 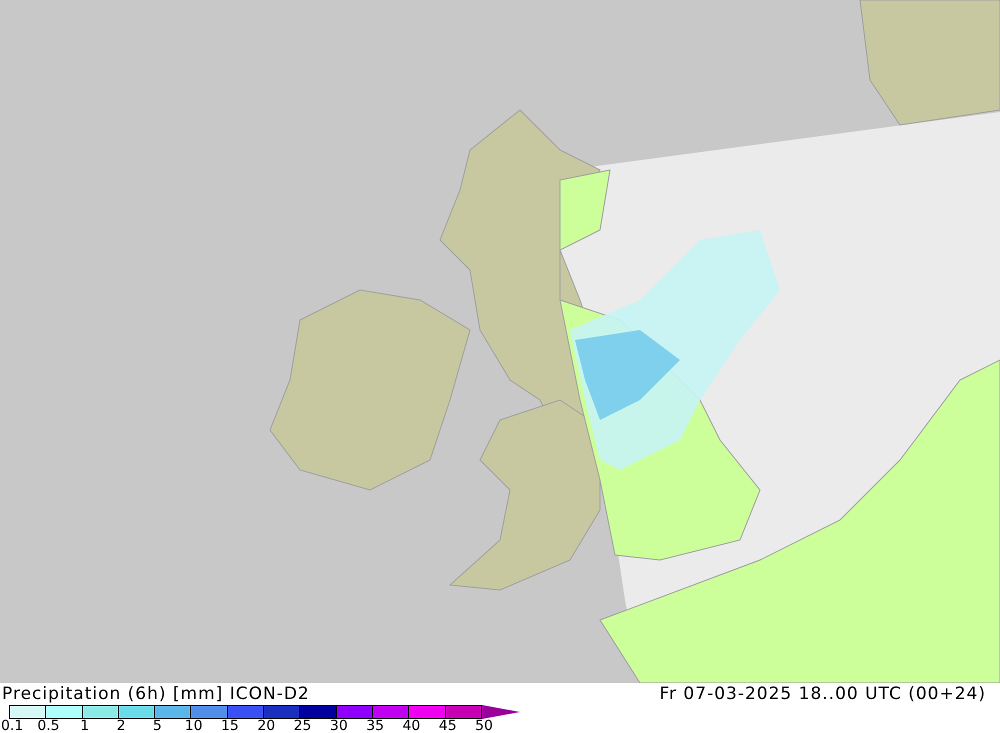 What do you see at coordinates (375, 725) in the screenshot?
I see `tick-label: 35` at bounding box center [375, 725].